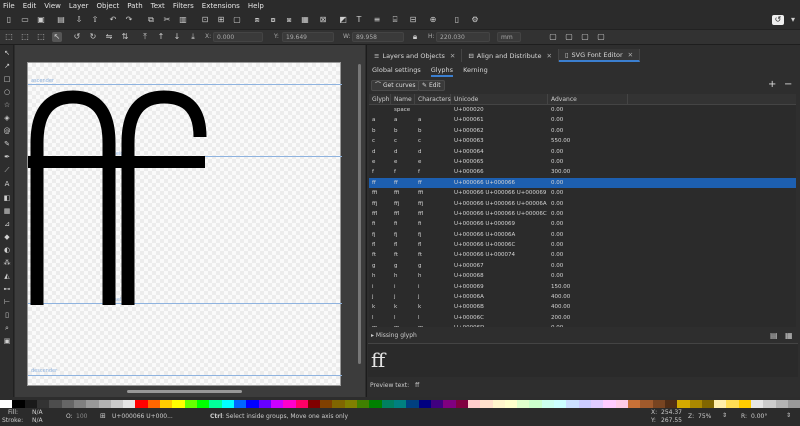  What do you see at coordinates (499, 99) in the screenshot?
I see `col-unicode: Unicode` at bounding box center [499, 99].